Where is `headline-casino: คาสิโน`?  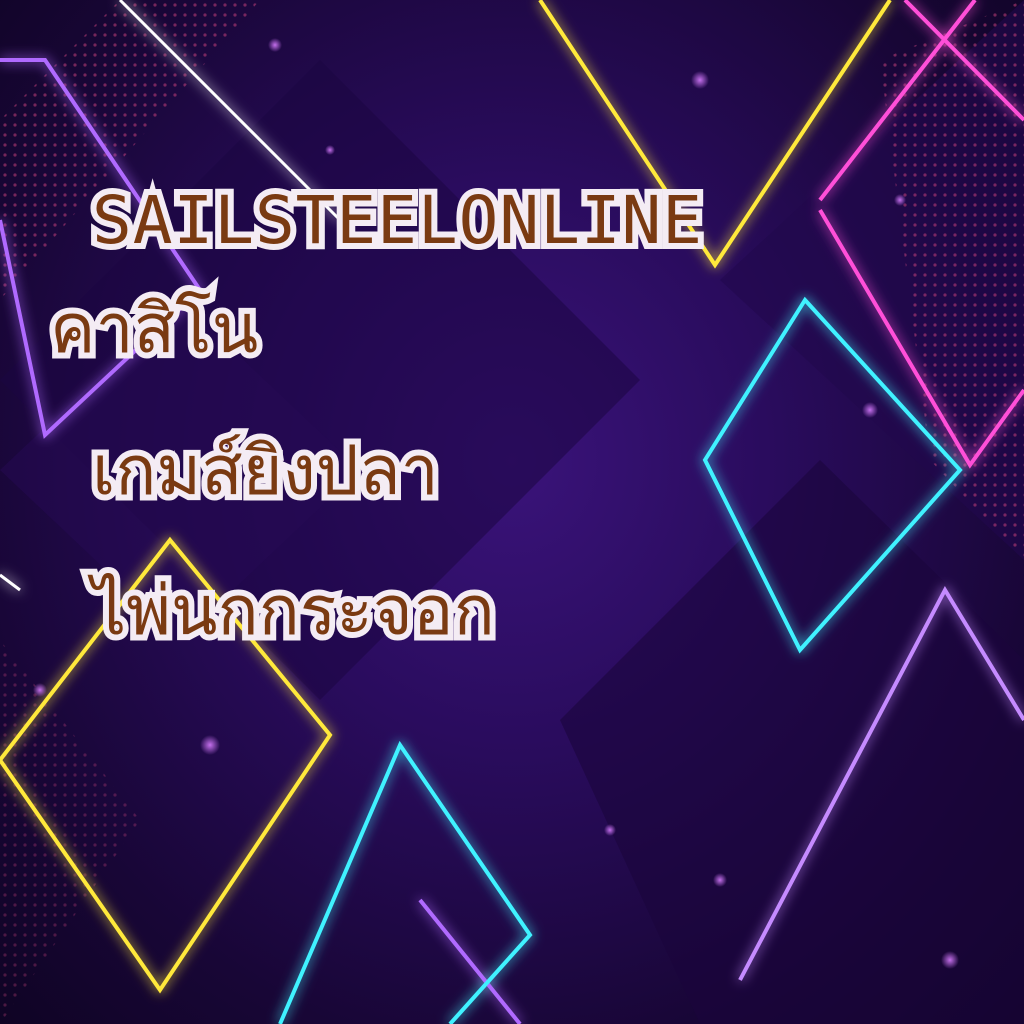
headline-casino: คาสิโน is located at coordinates (154, 330).